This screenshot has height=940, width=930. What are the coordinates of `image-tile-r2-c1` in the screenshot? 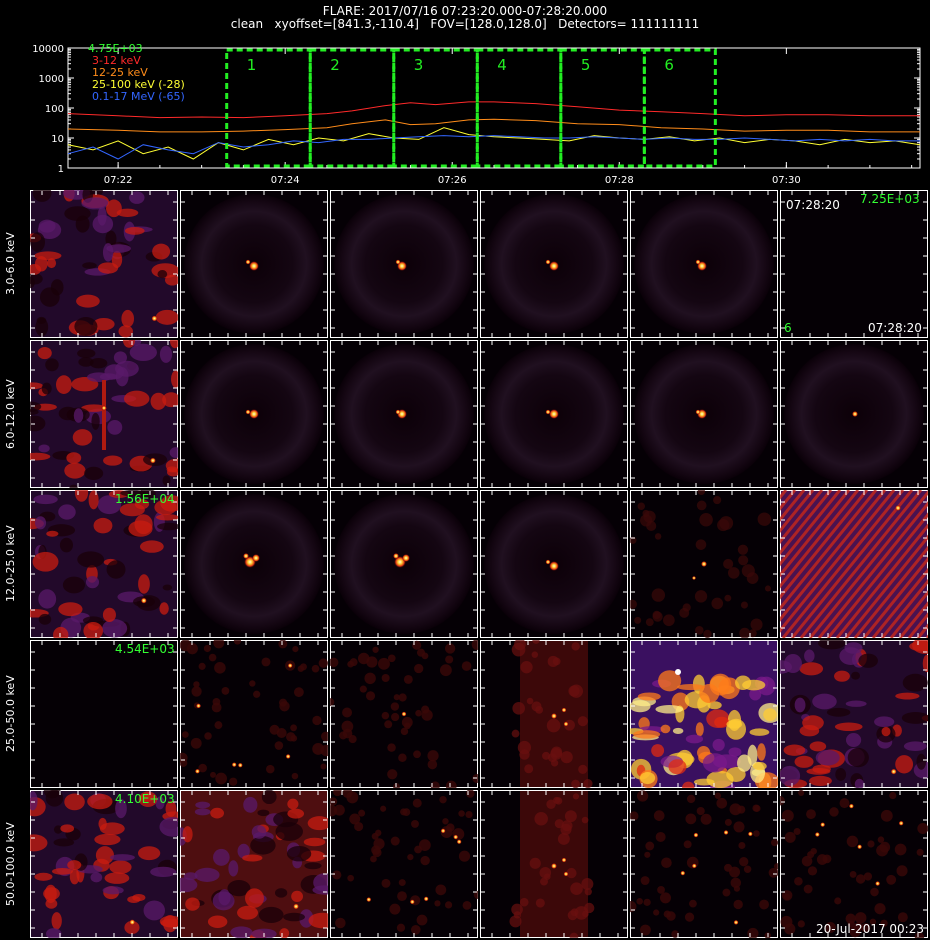 It's located at (104, 414).